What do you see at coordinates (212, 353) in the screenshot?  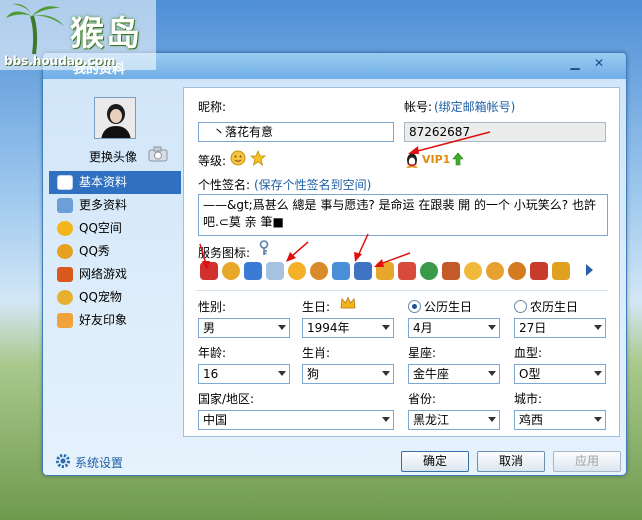 I see `age-label: 年龄:` at bounding box center [212, 353].